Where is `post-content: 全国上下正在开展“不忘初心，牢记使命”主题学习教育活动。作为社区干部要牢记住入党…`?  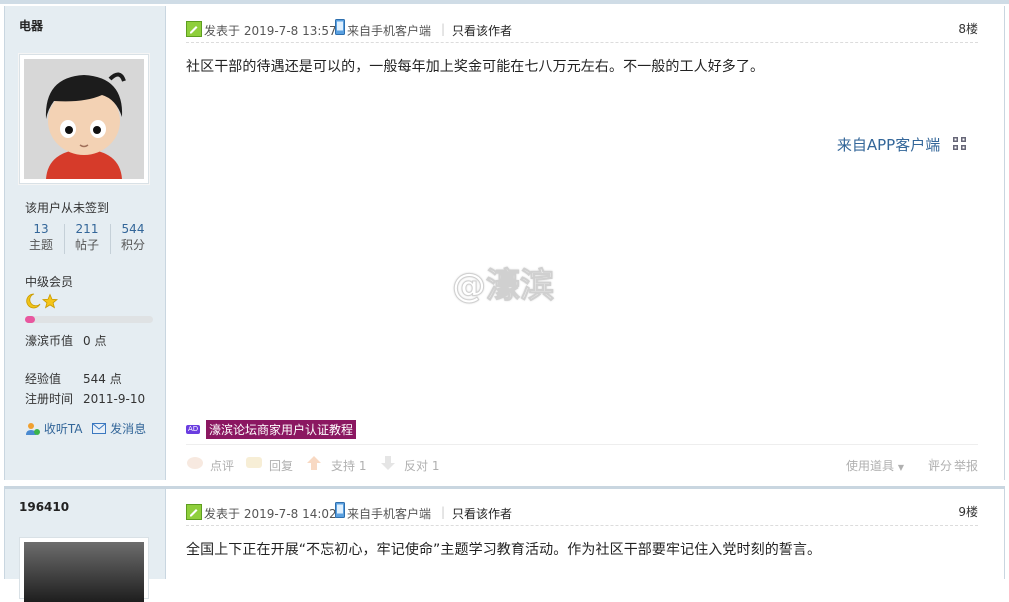 post-content: 全国上下正在开展“不忘初心，牢记使命”主题学习教育活动。作为社区干部要牢记住入党… is located at coordinates (504, 550).